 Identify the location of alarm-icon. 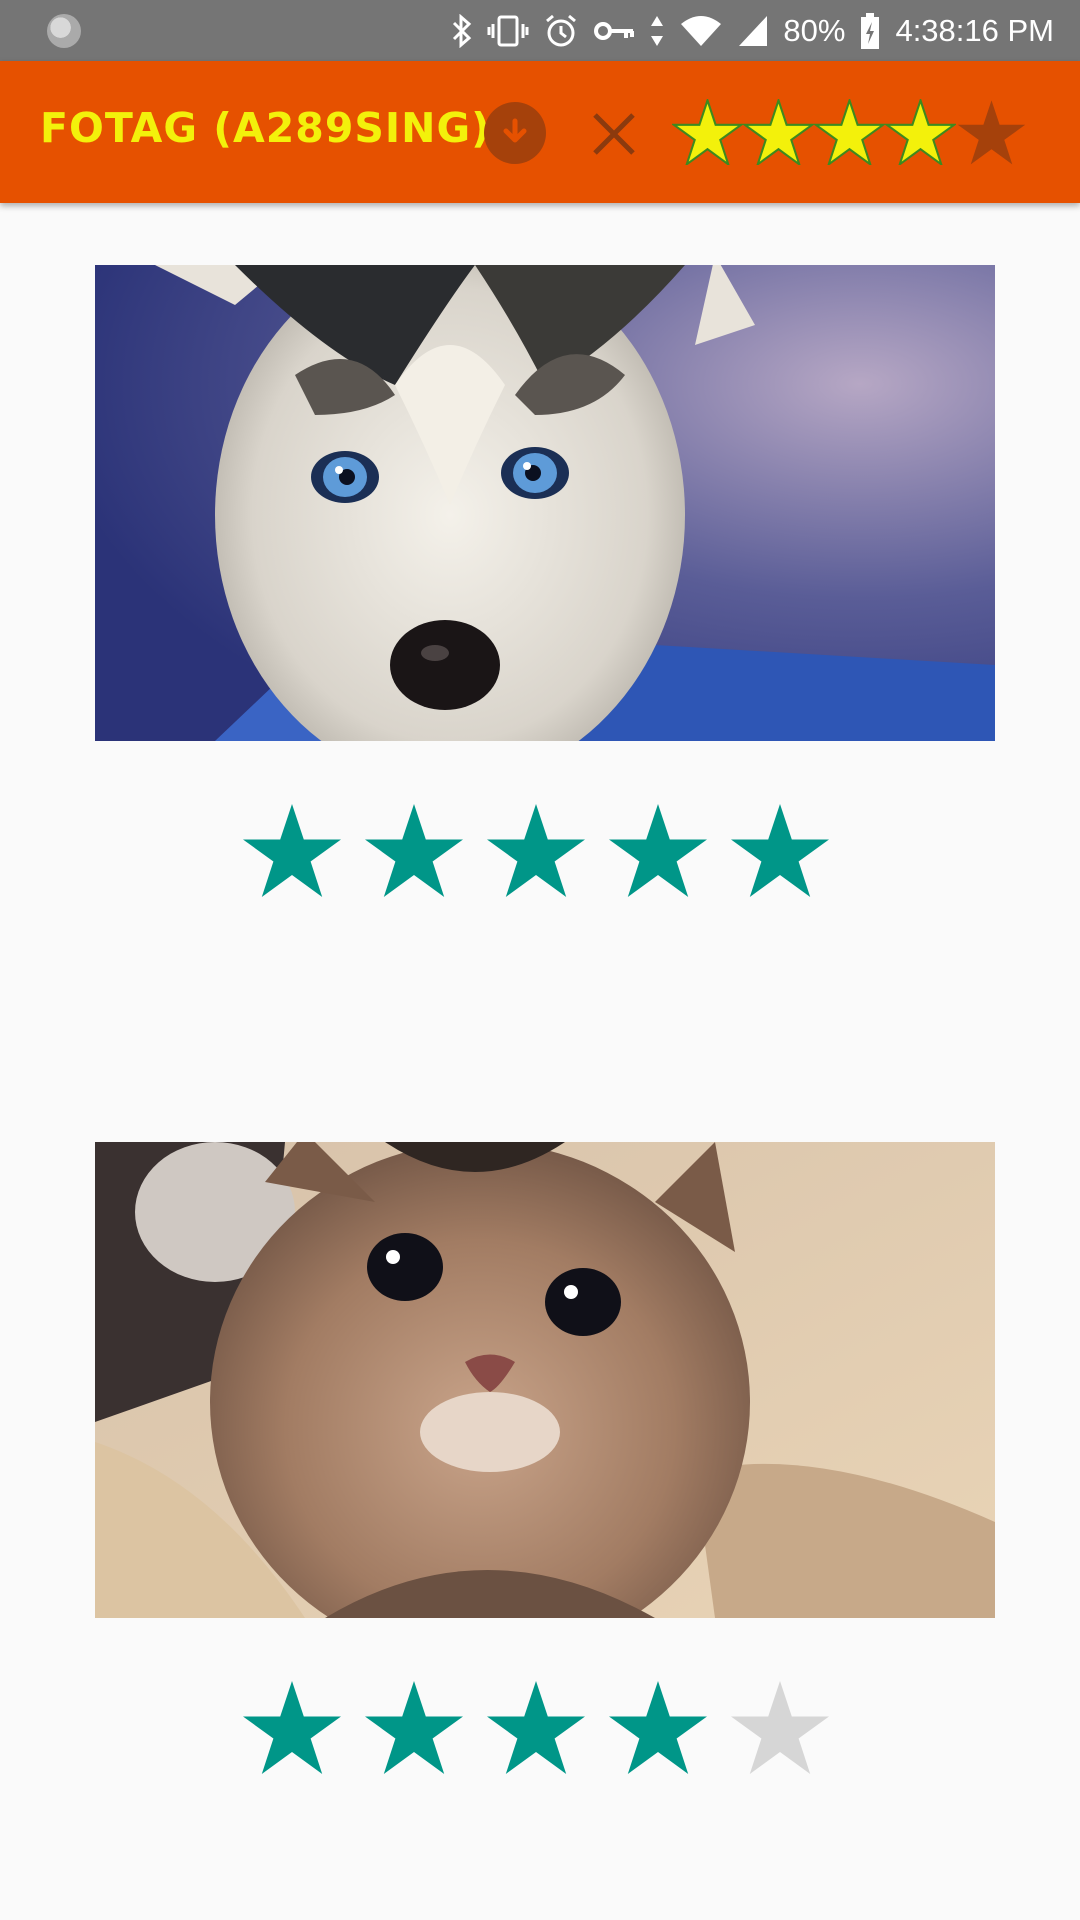
(561, 30).